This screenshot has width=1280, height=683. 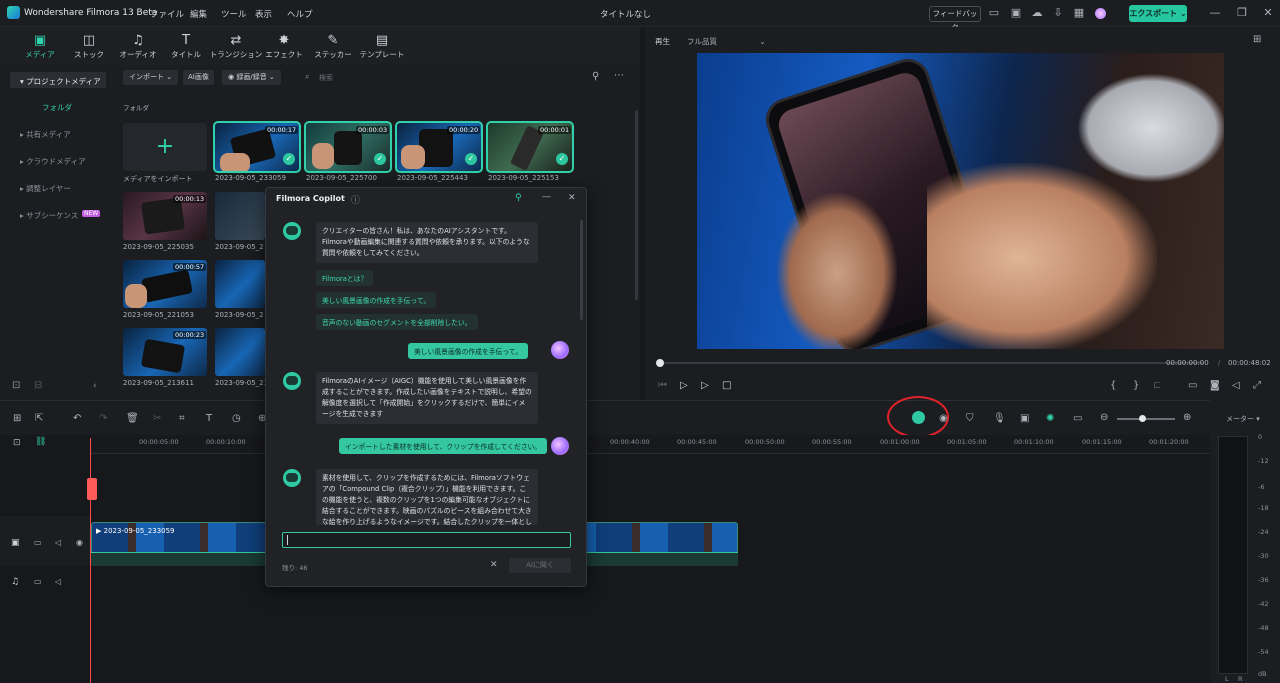 What do you see at coordinates (1187, 417) in the screenshot?
I see `zoom-in-icon: ⊕` at bounding box center [1187, 417].